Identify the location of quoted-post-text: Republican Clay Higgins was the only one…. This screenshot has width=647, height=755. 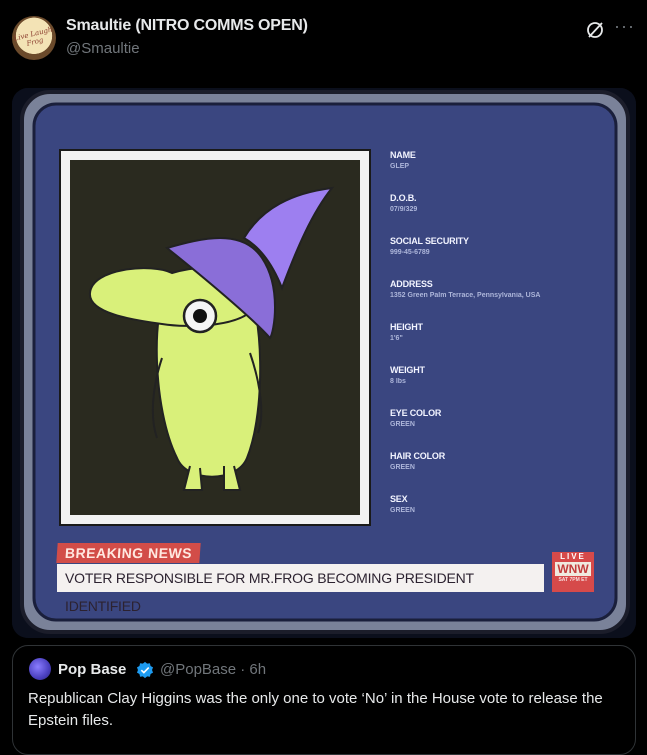
(315, 709).